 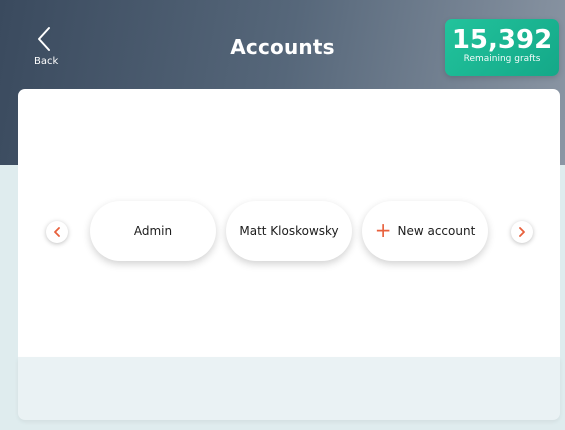 I want to click on chevron-right-icon, so click(x=522, y=232).